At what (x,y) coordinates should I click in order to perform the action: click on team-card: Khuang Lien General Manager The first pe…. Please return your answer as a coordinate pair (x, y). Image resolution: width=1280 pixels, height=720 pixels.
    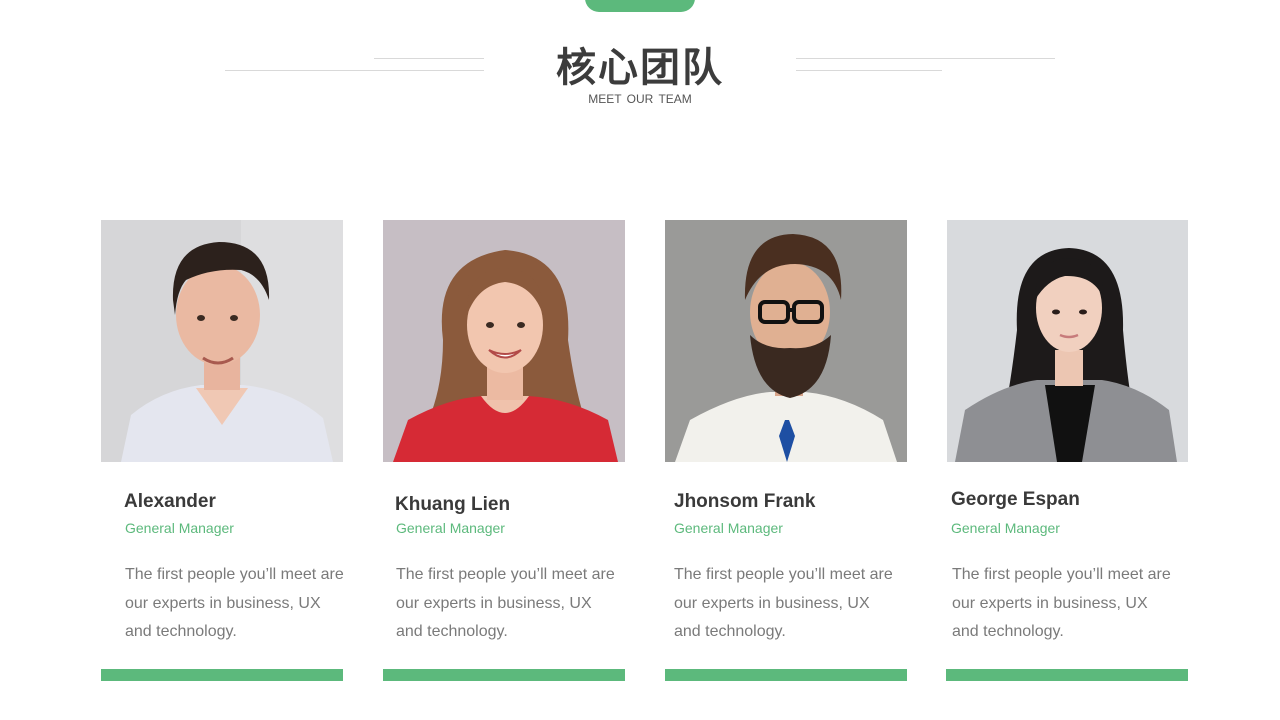
    Looking at the image, I should click on (504, 450).